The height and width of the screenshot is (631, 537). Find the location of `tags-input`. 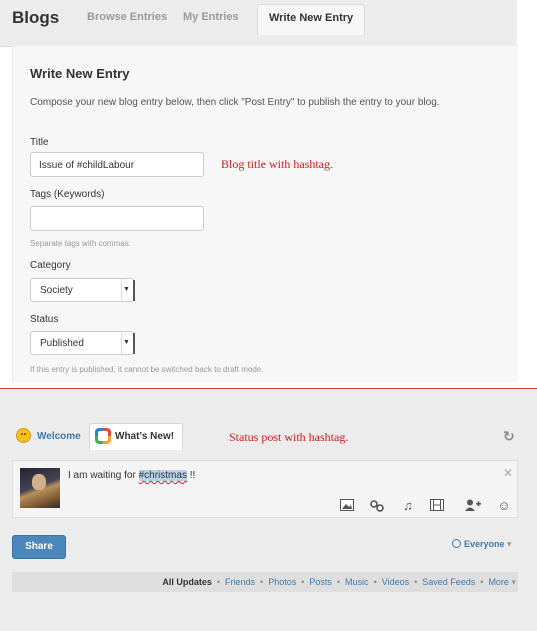

tags-input is located at coordinates (117, 218).